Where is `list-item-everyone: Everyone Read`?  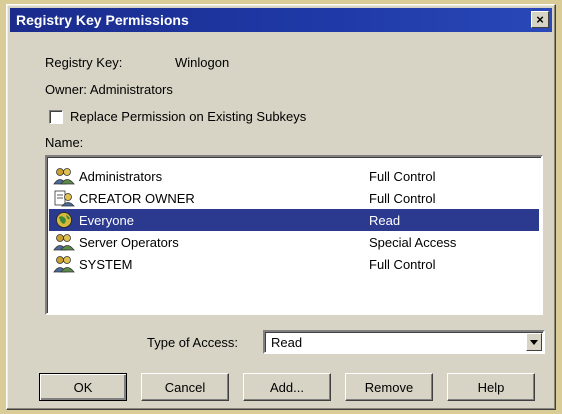
list-item-everyone: Everyone Read is located at coordinates (294, 220).